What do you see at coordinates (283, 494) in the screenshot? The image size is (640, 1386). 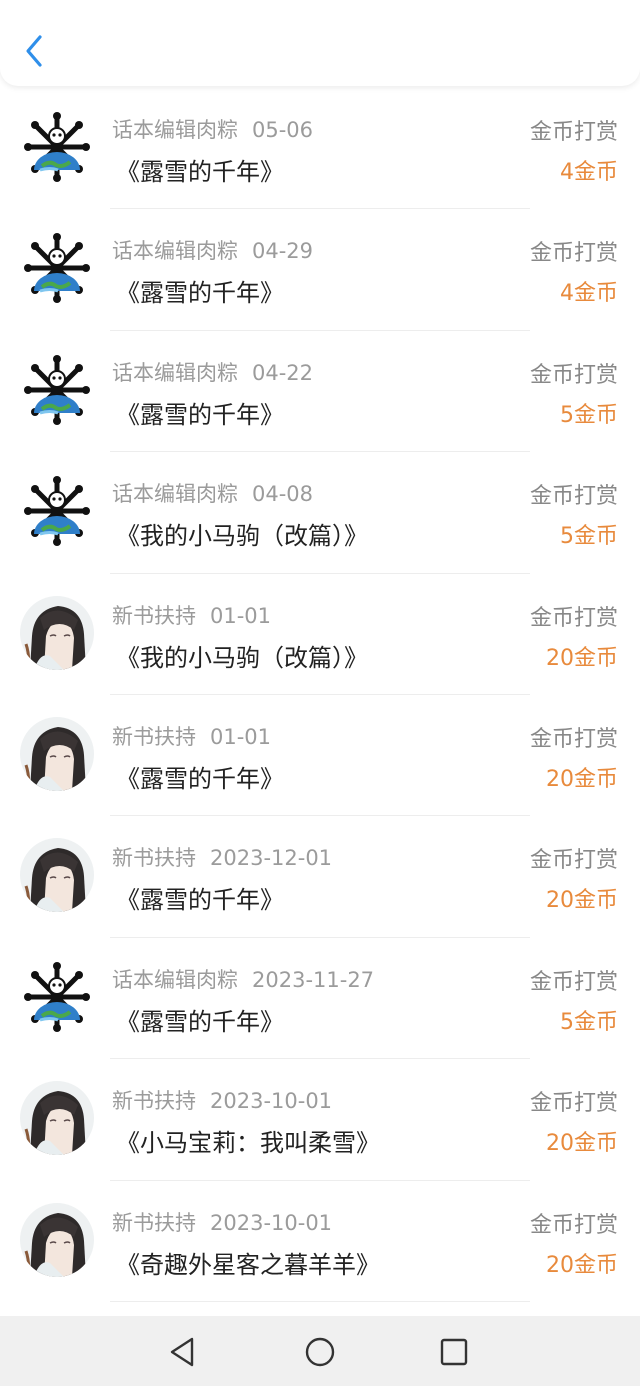 I see `reward-date: 04-08` at bounding box center [283, 494].